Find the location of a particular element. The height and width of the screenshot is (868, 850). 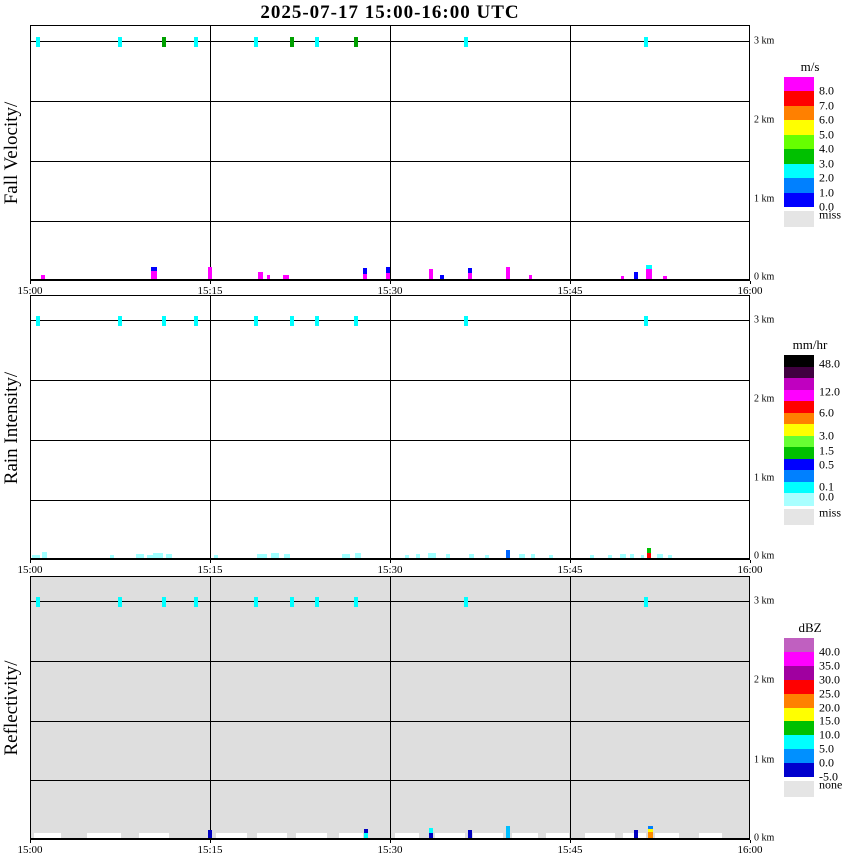

panel-ylabel-reflectivity: Reflectivity/ is located at coordinates (11, 708).